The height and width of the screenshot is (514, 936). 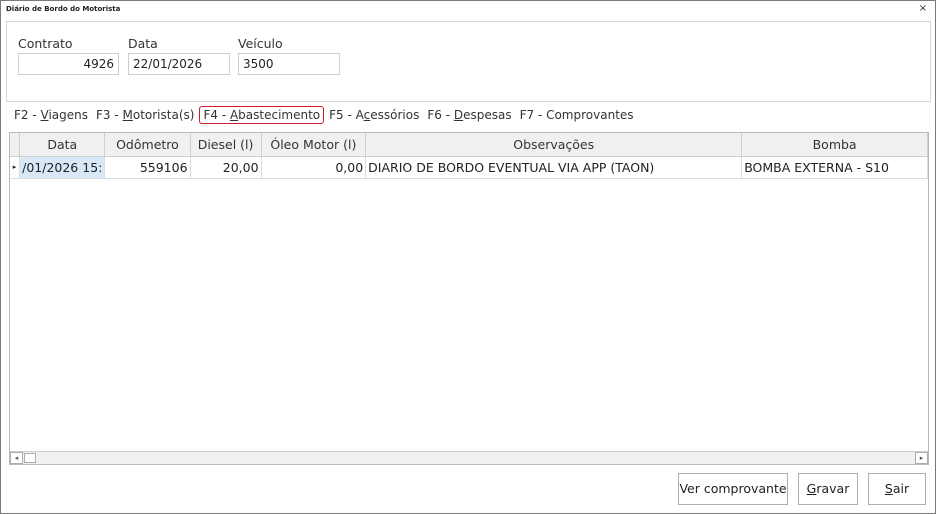 I want to click on row-indicator-icon: ▸, so click(x=15, y=167).